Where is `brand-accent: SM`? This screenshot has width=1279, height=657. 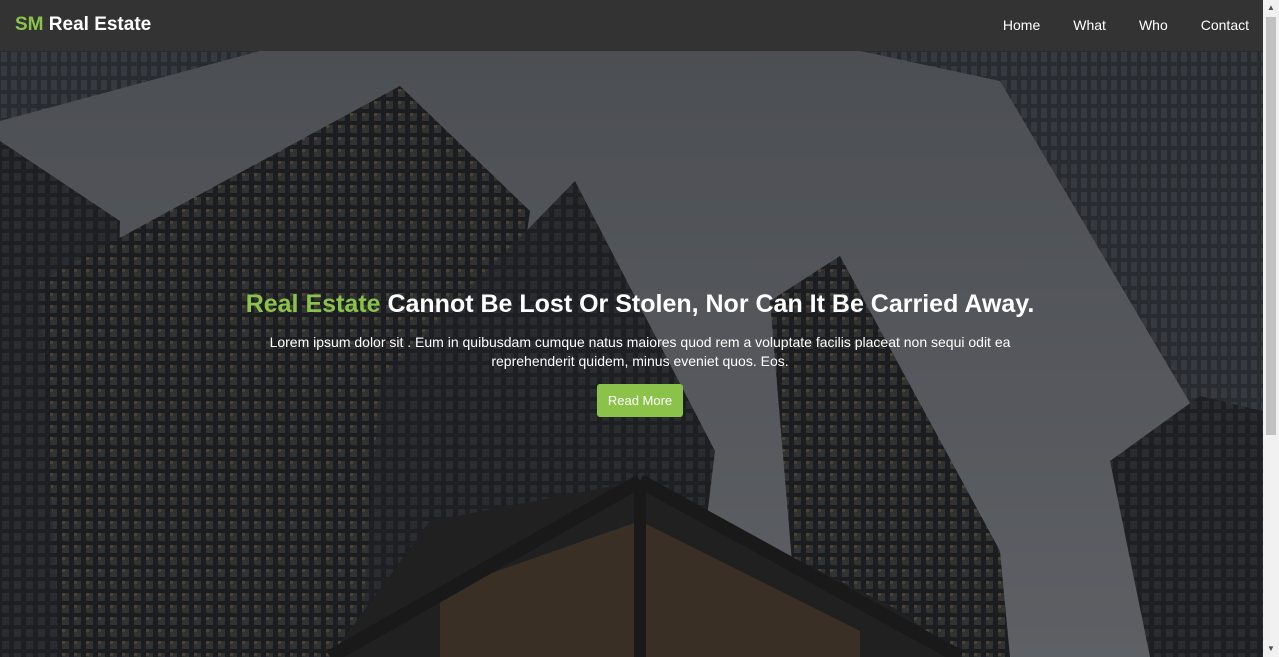 brand-accent: SM is located at coordinates (29, 24).